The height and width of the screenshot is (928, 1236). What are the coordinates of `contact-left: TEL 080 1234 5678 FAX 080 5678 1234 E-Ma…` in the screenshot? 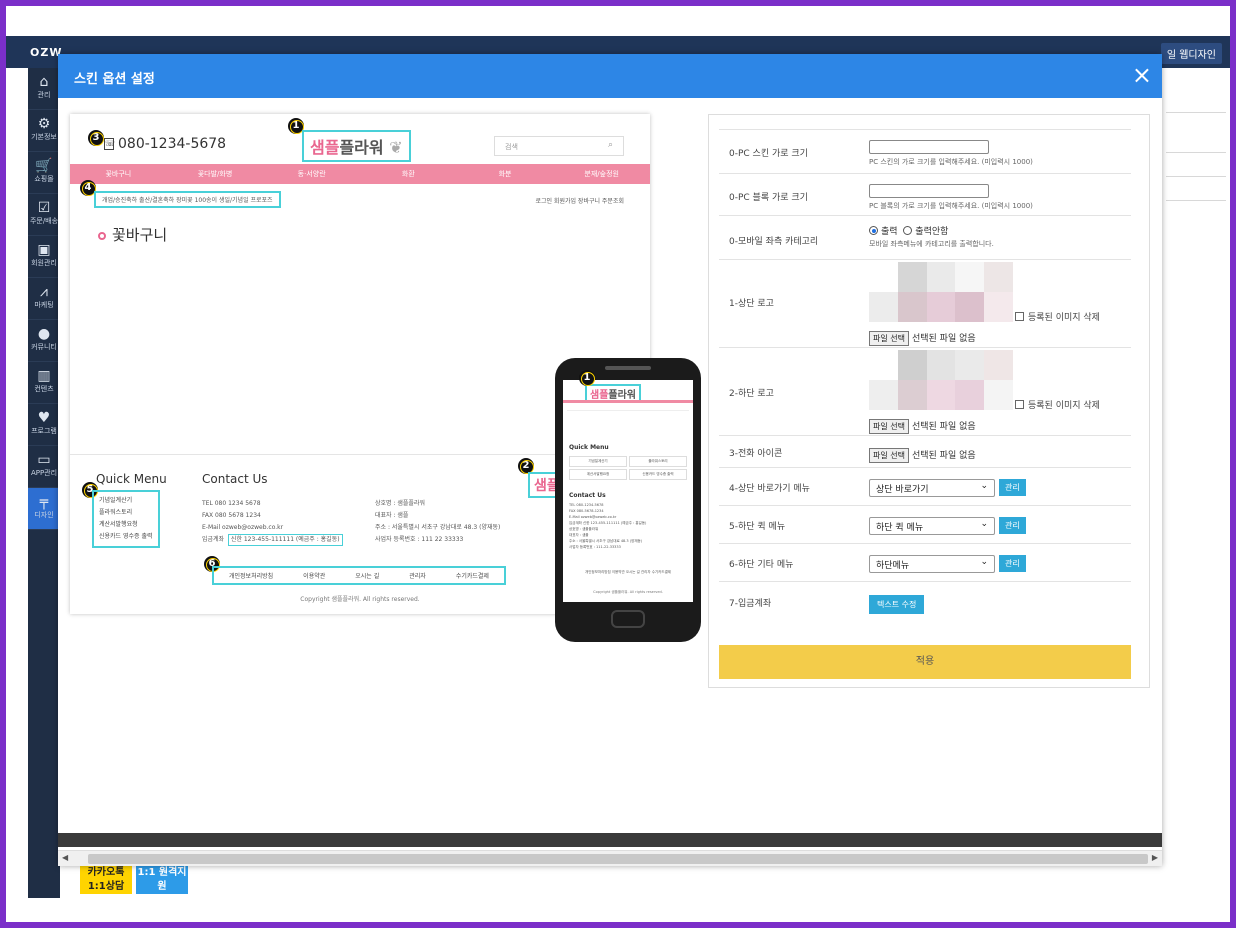 It's located at (272, 522).